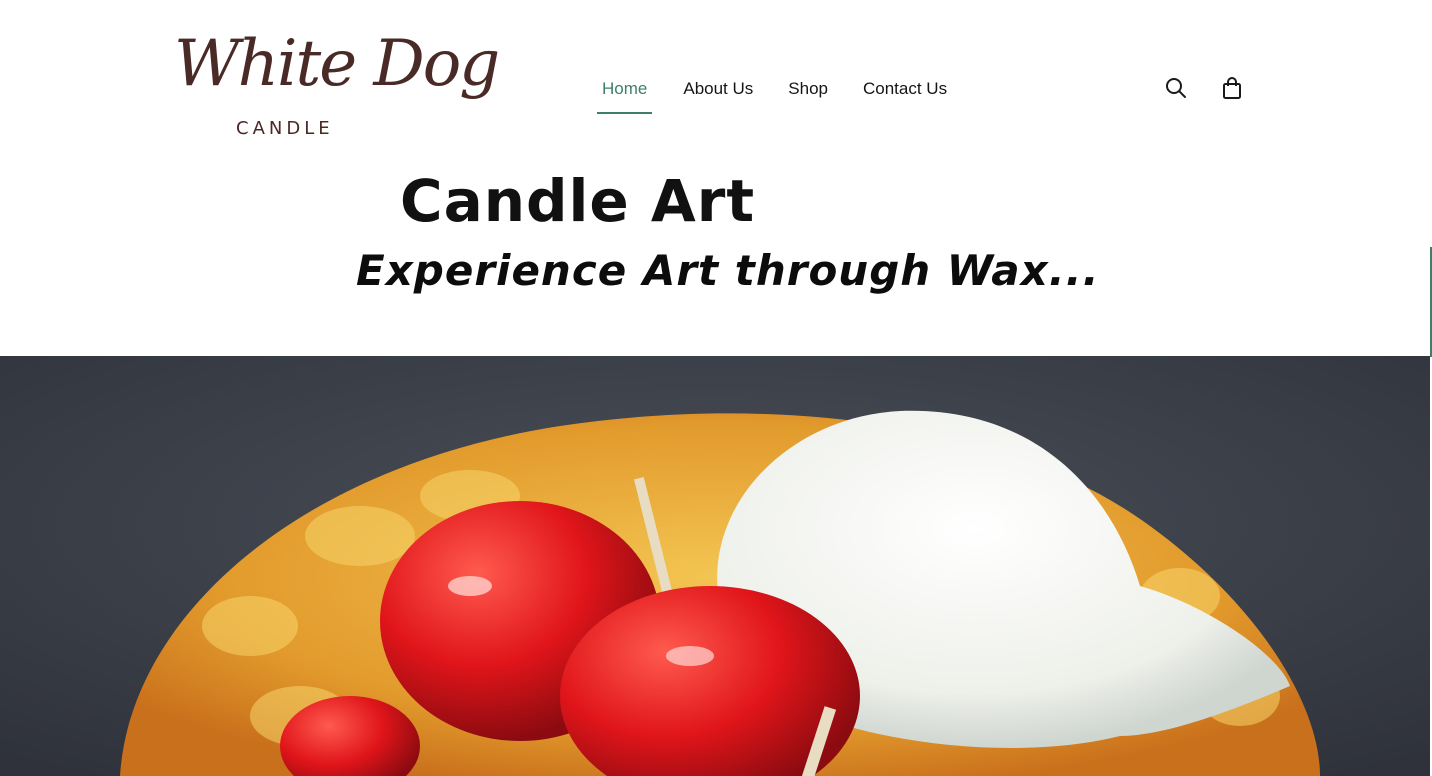  I want to click on logo-script-text: White Dog, so click(337, 64).